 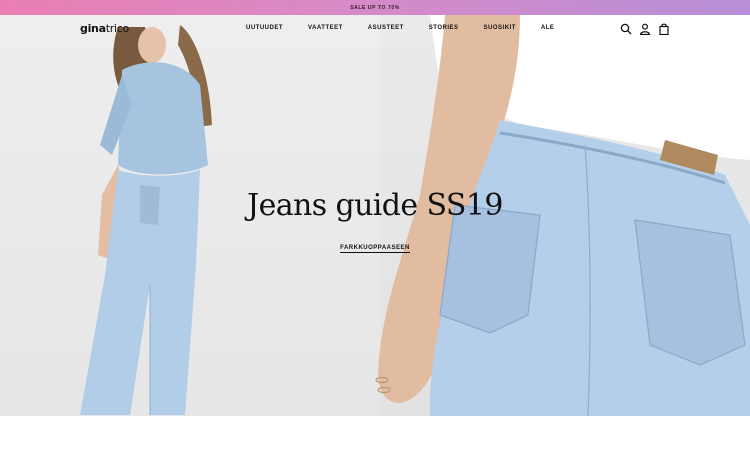 What do you see at coordinates (104, 28) in the screenshot?
I see `brand-logo: ginatrico` at bounding box center [104, 28].